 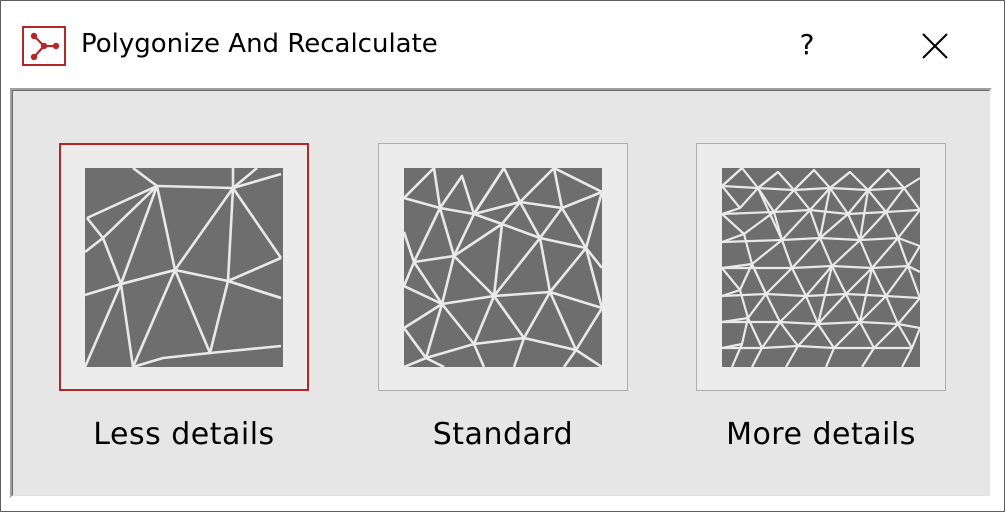 What do you see at coordinates (259, 44) in the screenshot?
I see `window-title: Polygonize And Recalculate` at bounding box center [259, 44].